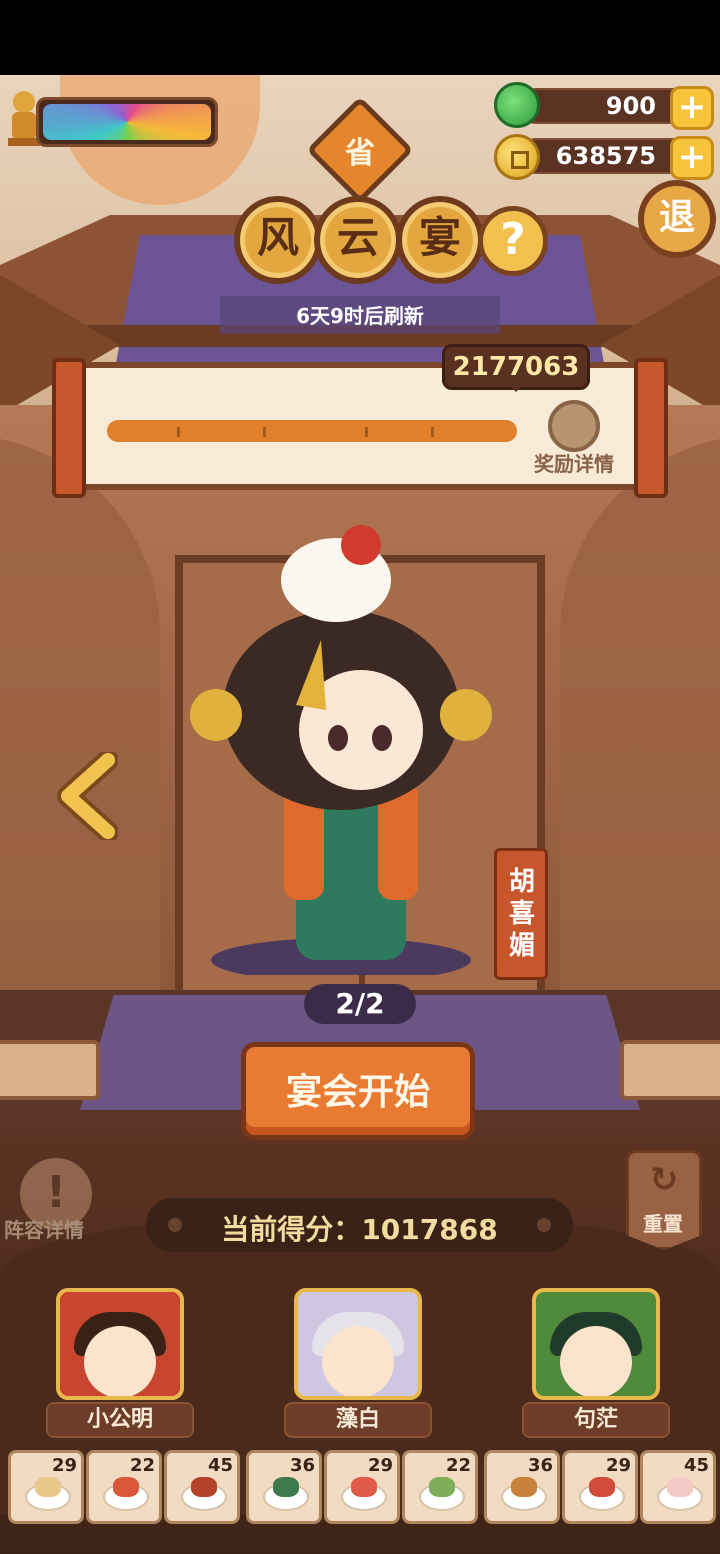 The width and height of the screenshot is (720, 1554). What do you see at coordinates (651, 428) in the screenshot?
I see `scroll-rod-right` at bounding box center [651, 428].